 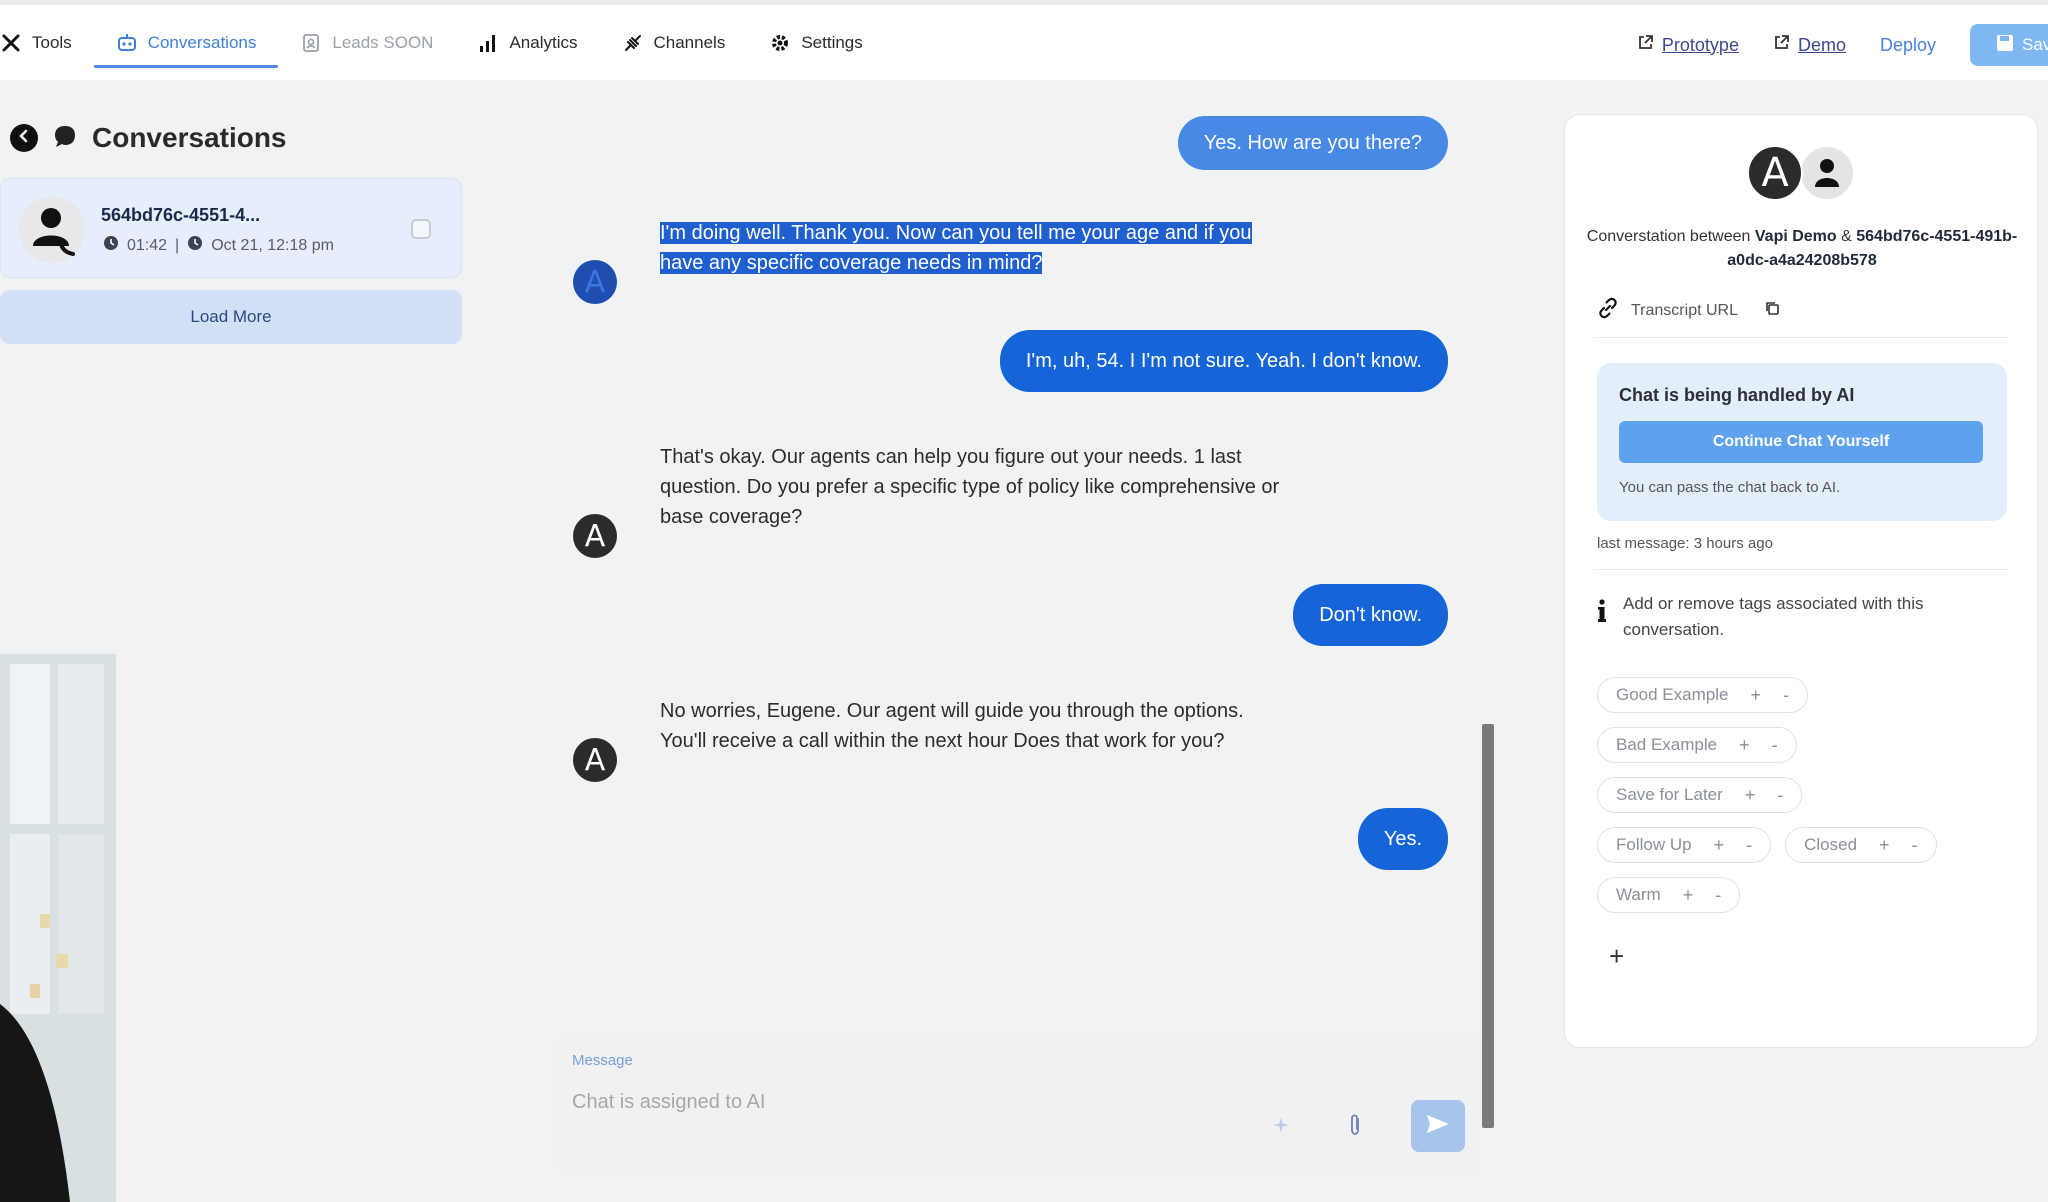 What do you see at coordinates (1608, 310) in the screenshot?
I see `link-icon` at bounding box center [1608, 310].